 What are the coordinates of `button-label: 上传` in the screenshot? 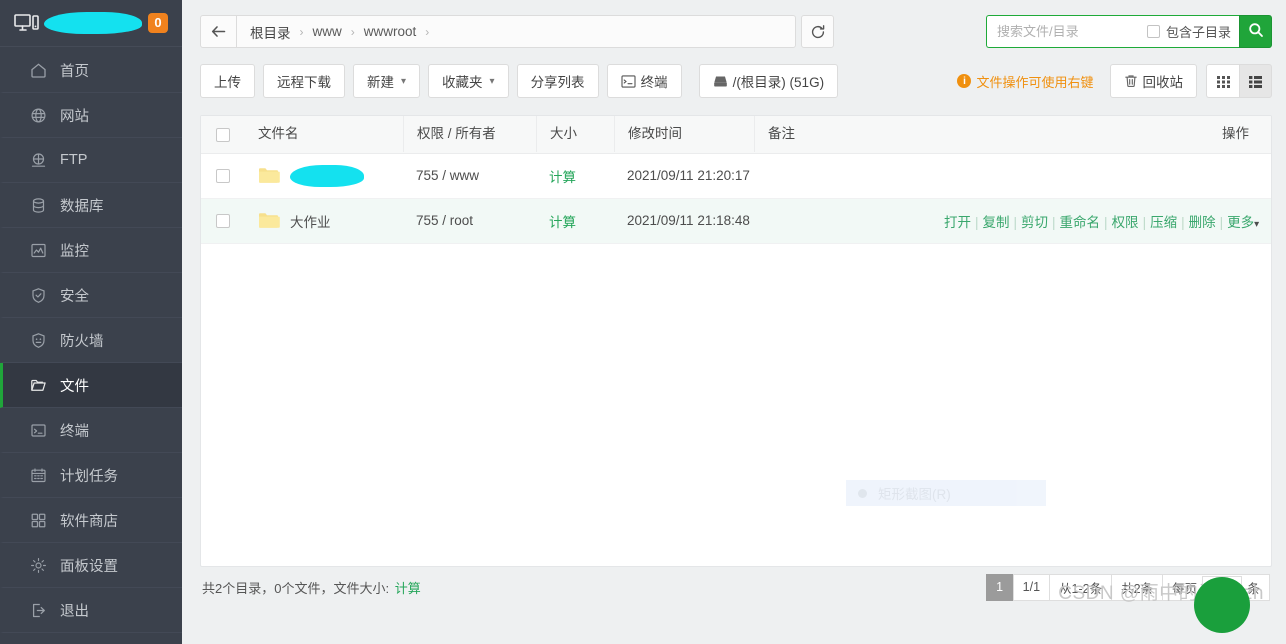 It's located at (227, 82).